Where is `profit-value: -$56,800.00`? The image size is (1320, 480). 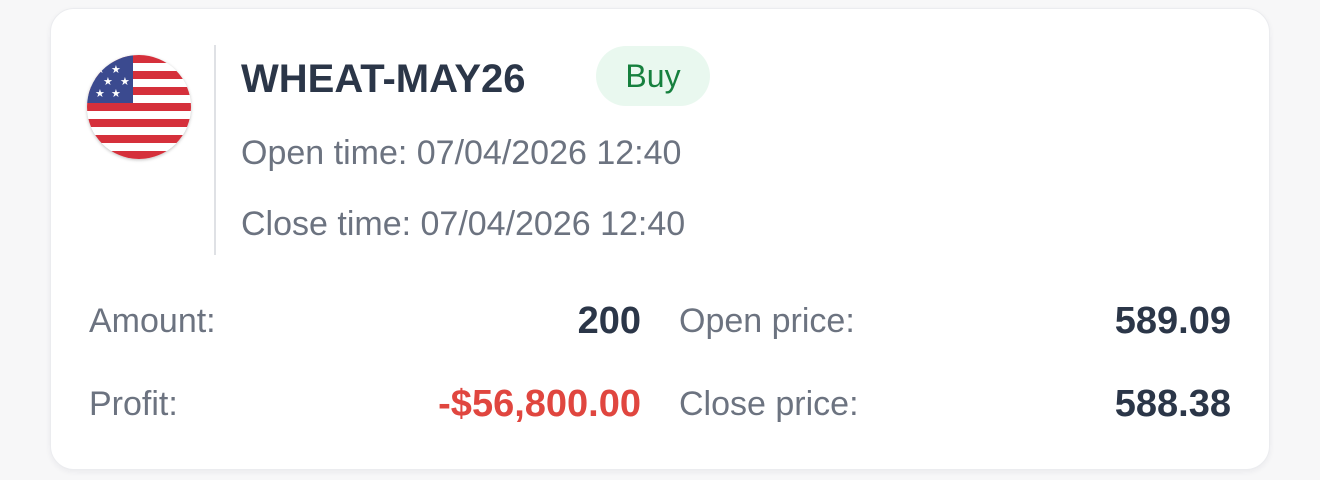 profit-value: -$56,800.00 is located at coordinates (539, 404).